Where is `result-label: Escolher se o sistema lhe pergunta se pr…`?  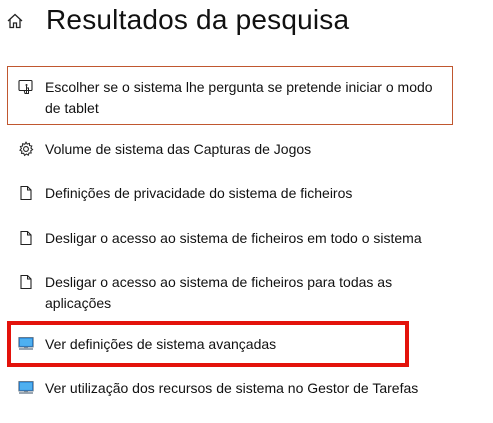 result-label: Escolher se o sistema lhe pergunta se pr… is located at coordinates (239, 97).